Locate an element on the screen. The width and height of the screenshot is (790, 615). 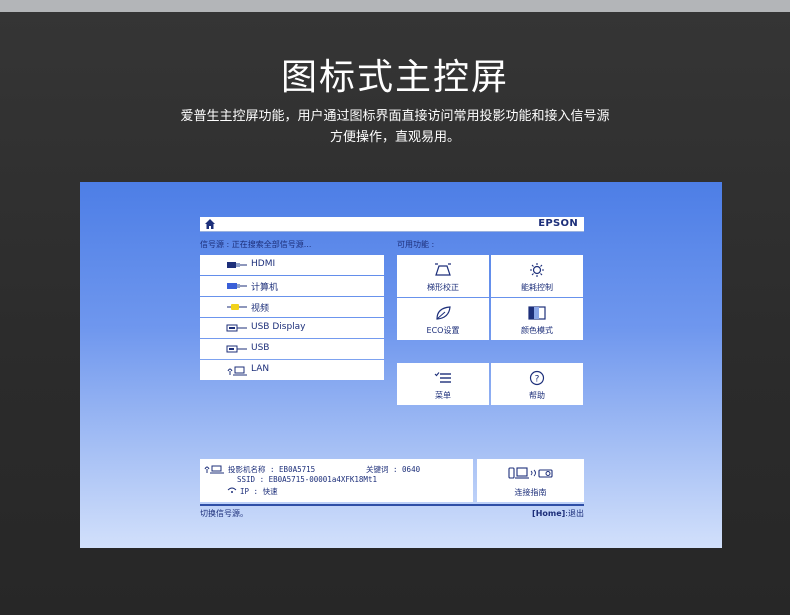
source-item-hdmi: HDMI is located at coordinates (292, 265).